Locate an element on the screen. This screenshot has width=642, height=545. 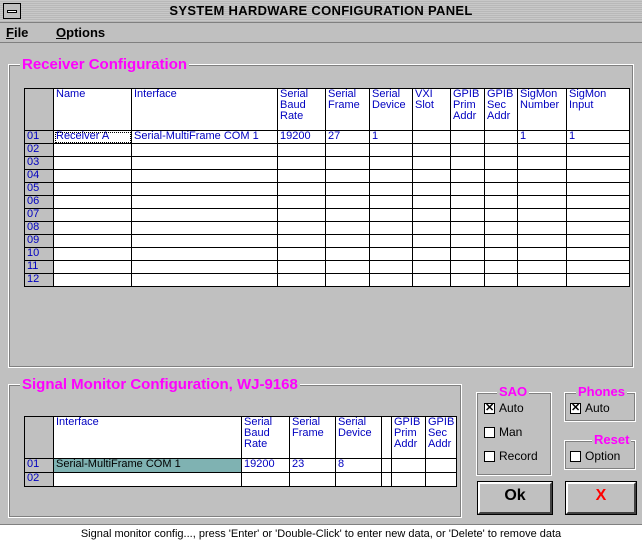
table-row: 12 is located at coordinates (327, 280).